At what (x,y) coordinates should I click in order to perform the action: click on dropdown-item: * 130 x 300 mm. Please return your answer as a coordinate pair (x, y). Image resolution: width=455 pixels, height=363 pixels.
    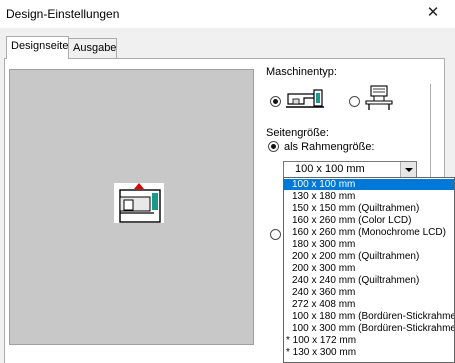
    Looking at the image, I should click on (369, 352).